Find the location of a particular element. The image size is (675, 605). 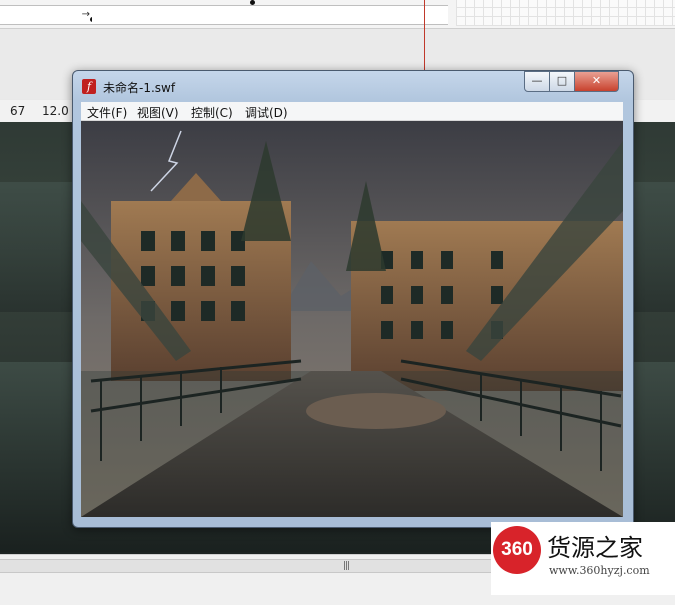

scroll-grip-icon: ||| is located at coordinates (346, 566).